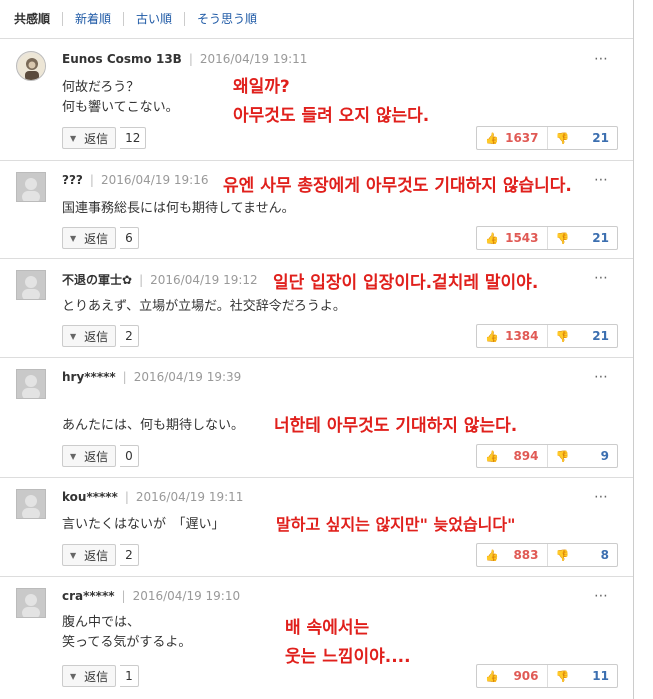 The height and width of the screenshot is (699, 653). I want to click on agree-button: 👍 1543, so click(512, 238).